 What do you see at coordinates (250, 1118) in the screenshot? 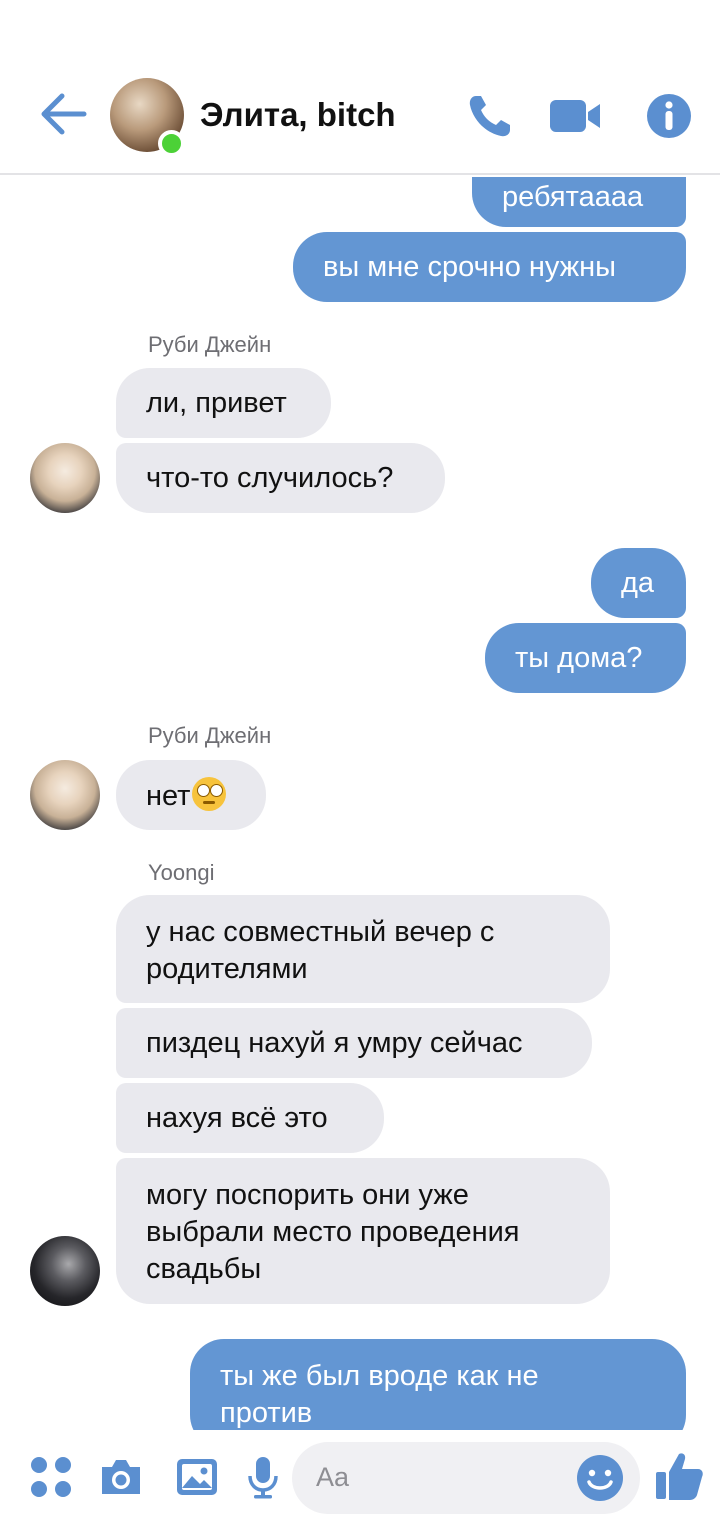
I see `message-incoming: нахуя всё это` at bounding box center [250, 1118].